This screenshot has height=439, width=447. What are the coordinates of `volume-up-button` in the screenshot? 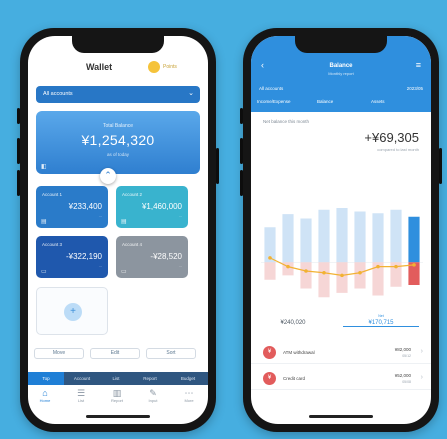 It's located at (241, 151).